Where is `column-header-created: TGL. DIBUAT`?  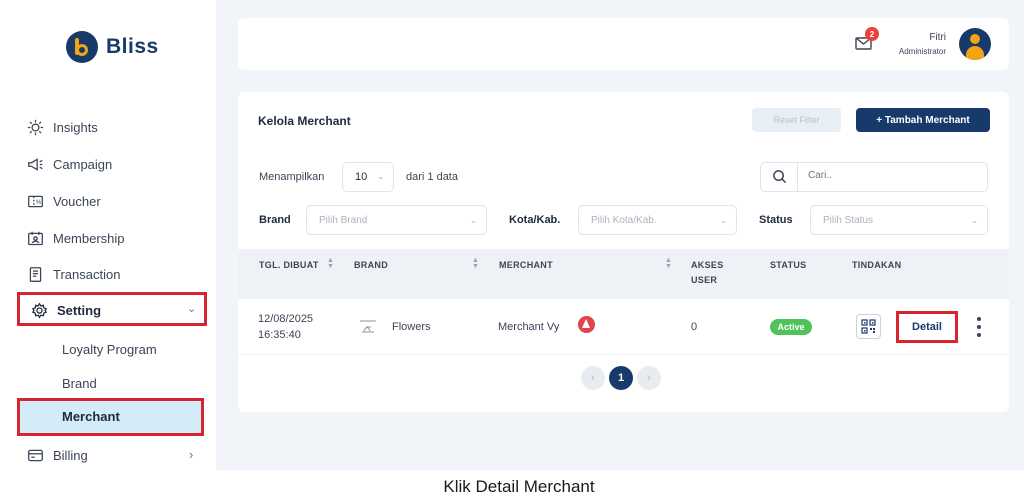 column-header-created: TGL. DIBUAT is located at coordinates (289, 265).